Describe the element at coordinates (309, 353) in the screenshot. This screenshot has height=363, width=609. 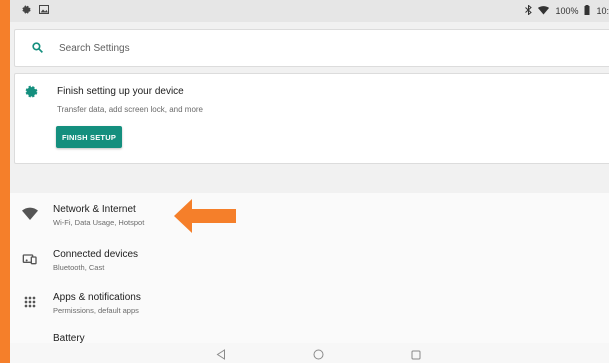
I see `navigation-bar` at that location.